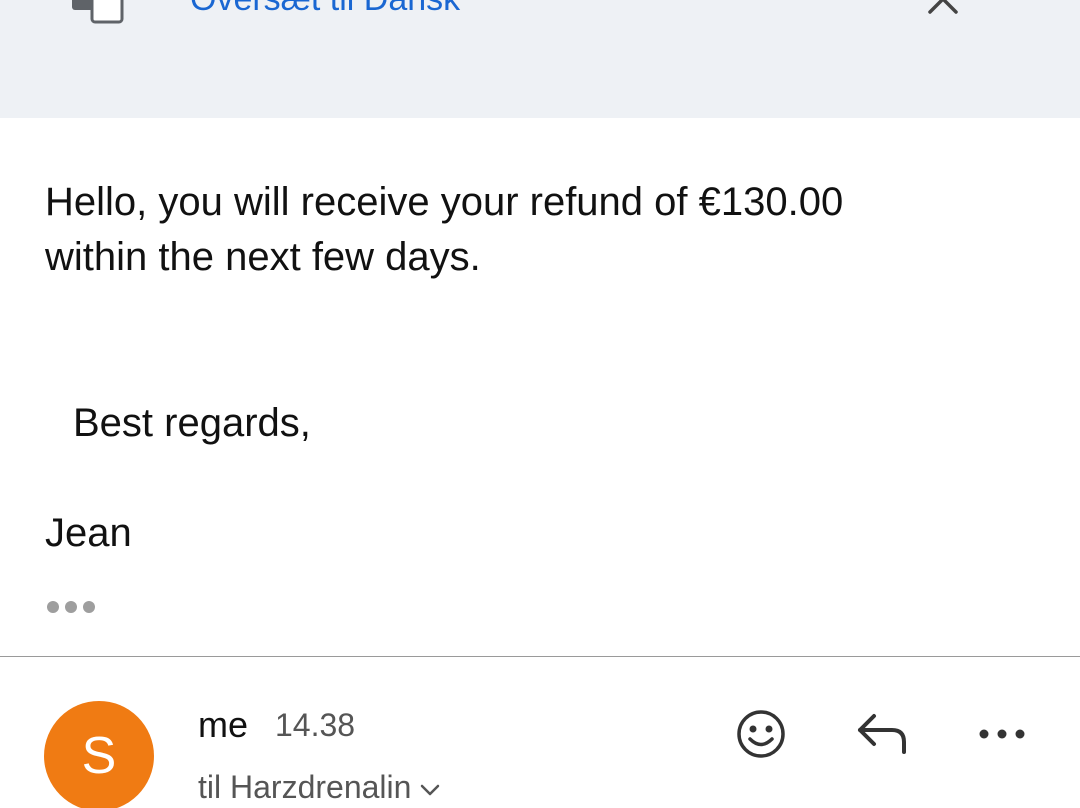  Describe the element at coordinates (325, 8) in the screenshot. I see `translate-link: Oversæt til Dansk` at that location.